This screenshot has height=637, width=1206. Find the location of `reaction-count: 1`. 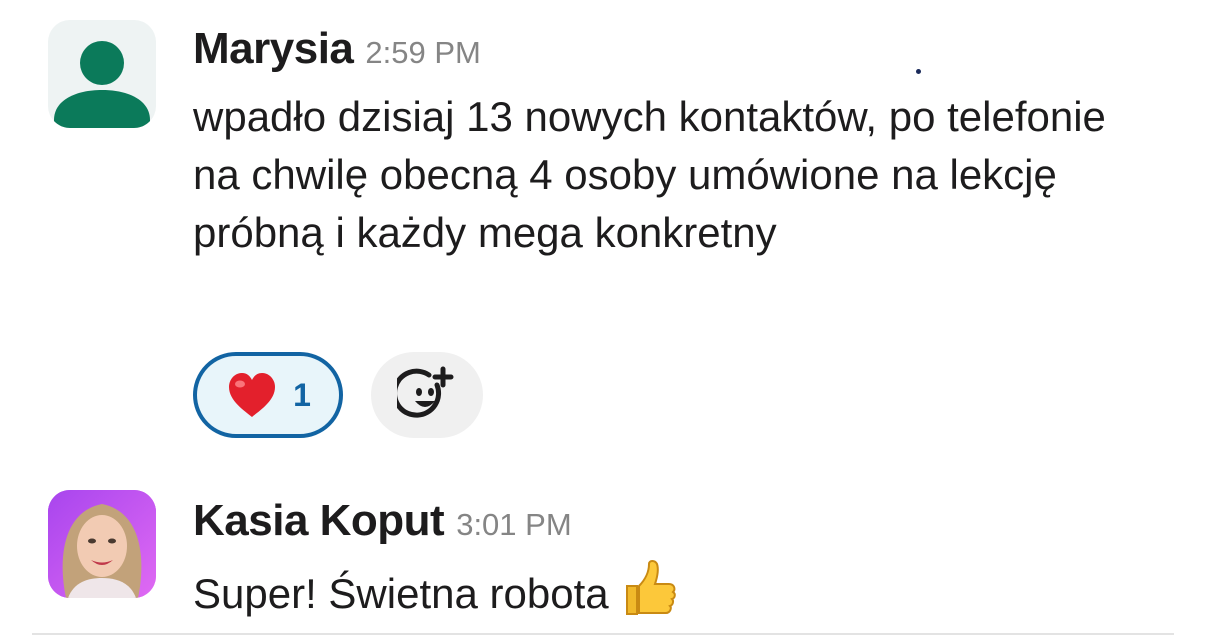

reaction-count: 1 is located at coordinates (302, 394).